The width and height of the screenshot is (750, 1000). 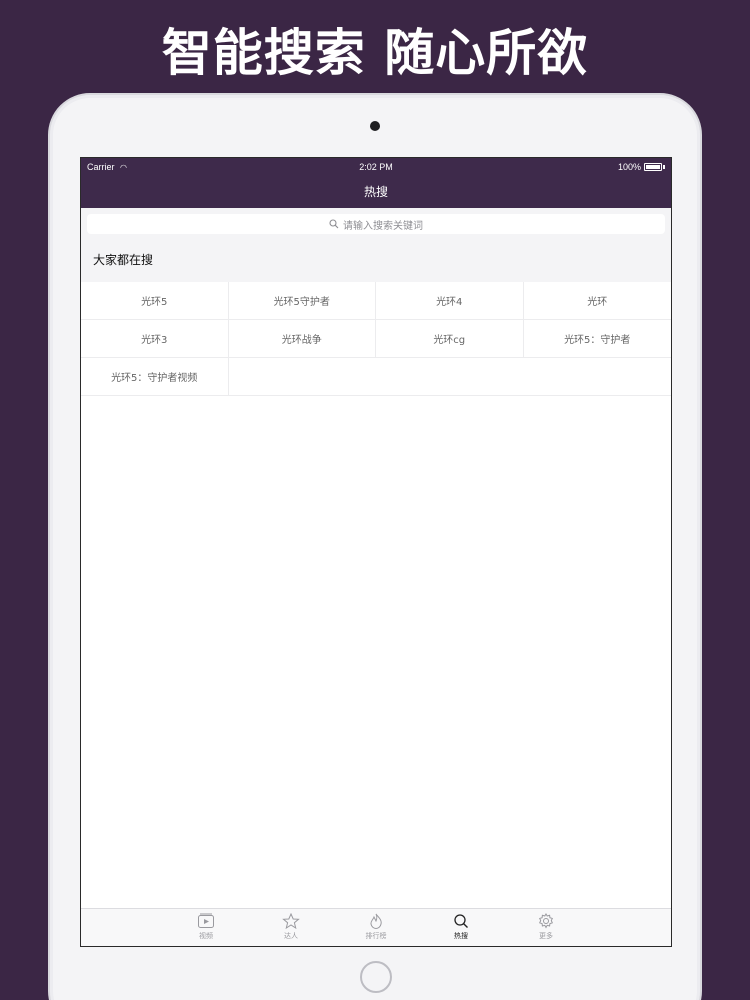 What do you see at coordinates (546, 921) in the screenshot?
I see `gear-icon` at bounding box center [546, 921].